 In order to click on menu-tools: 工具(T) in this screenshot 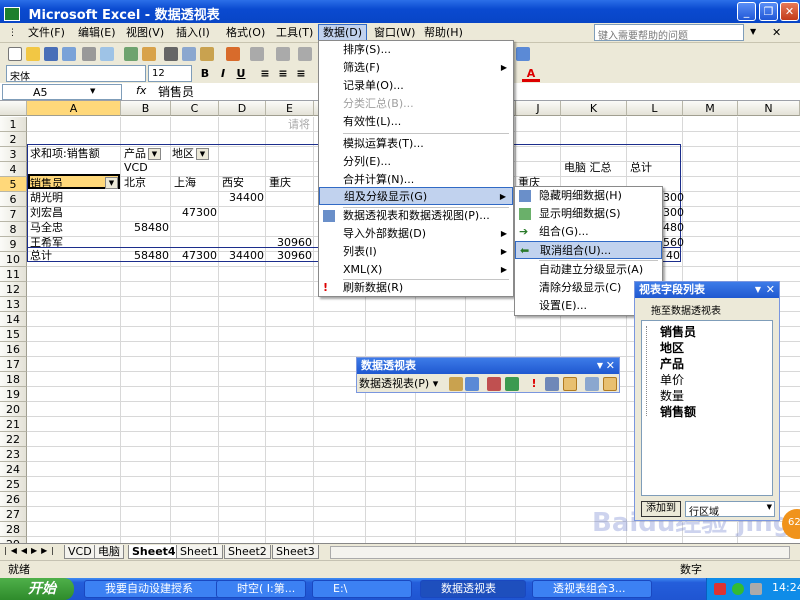, I will do `click(294, 33)`.